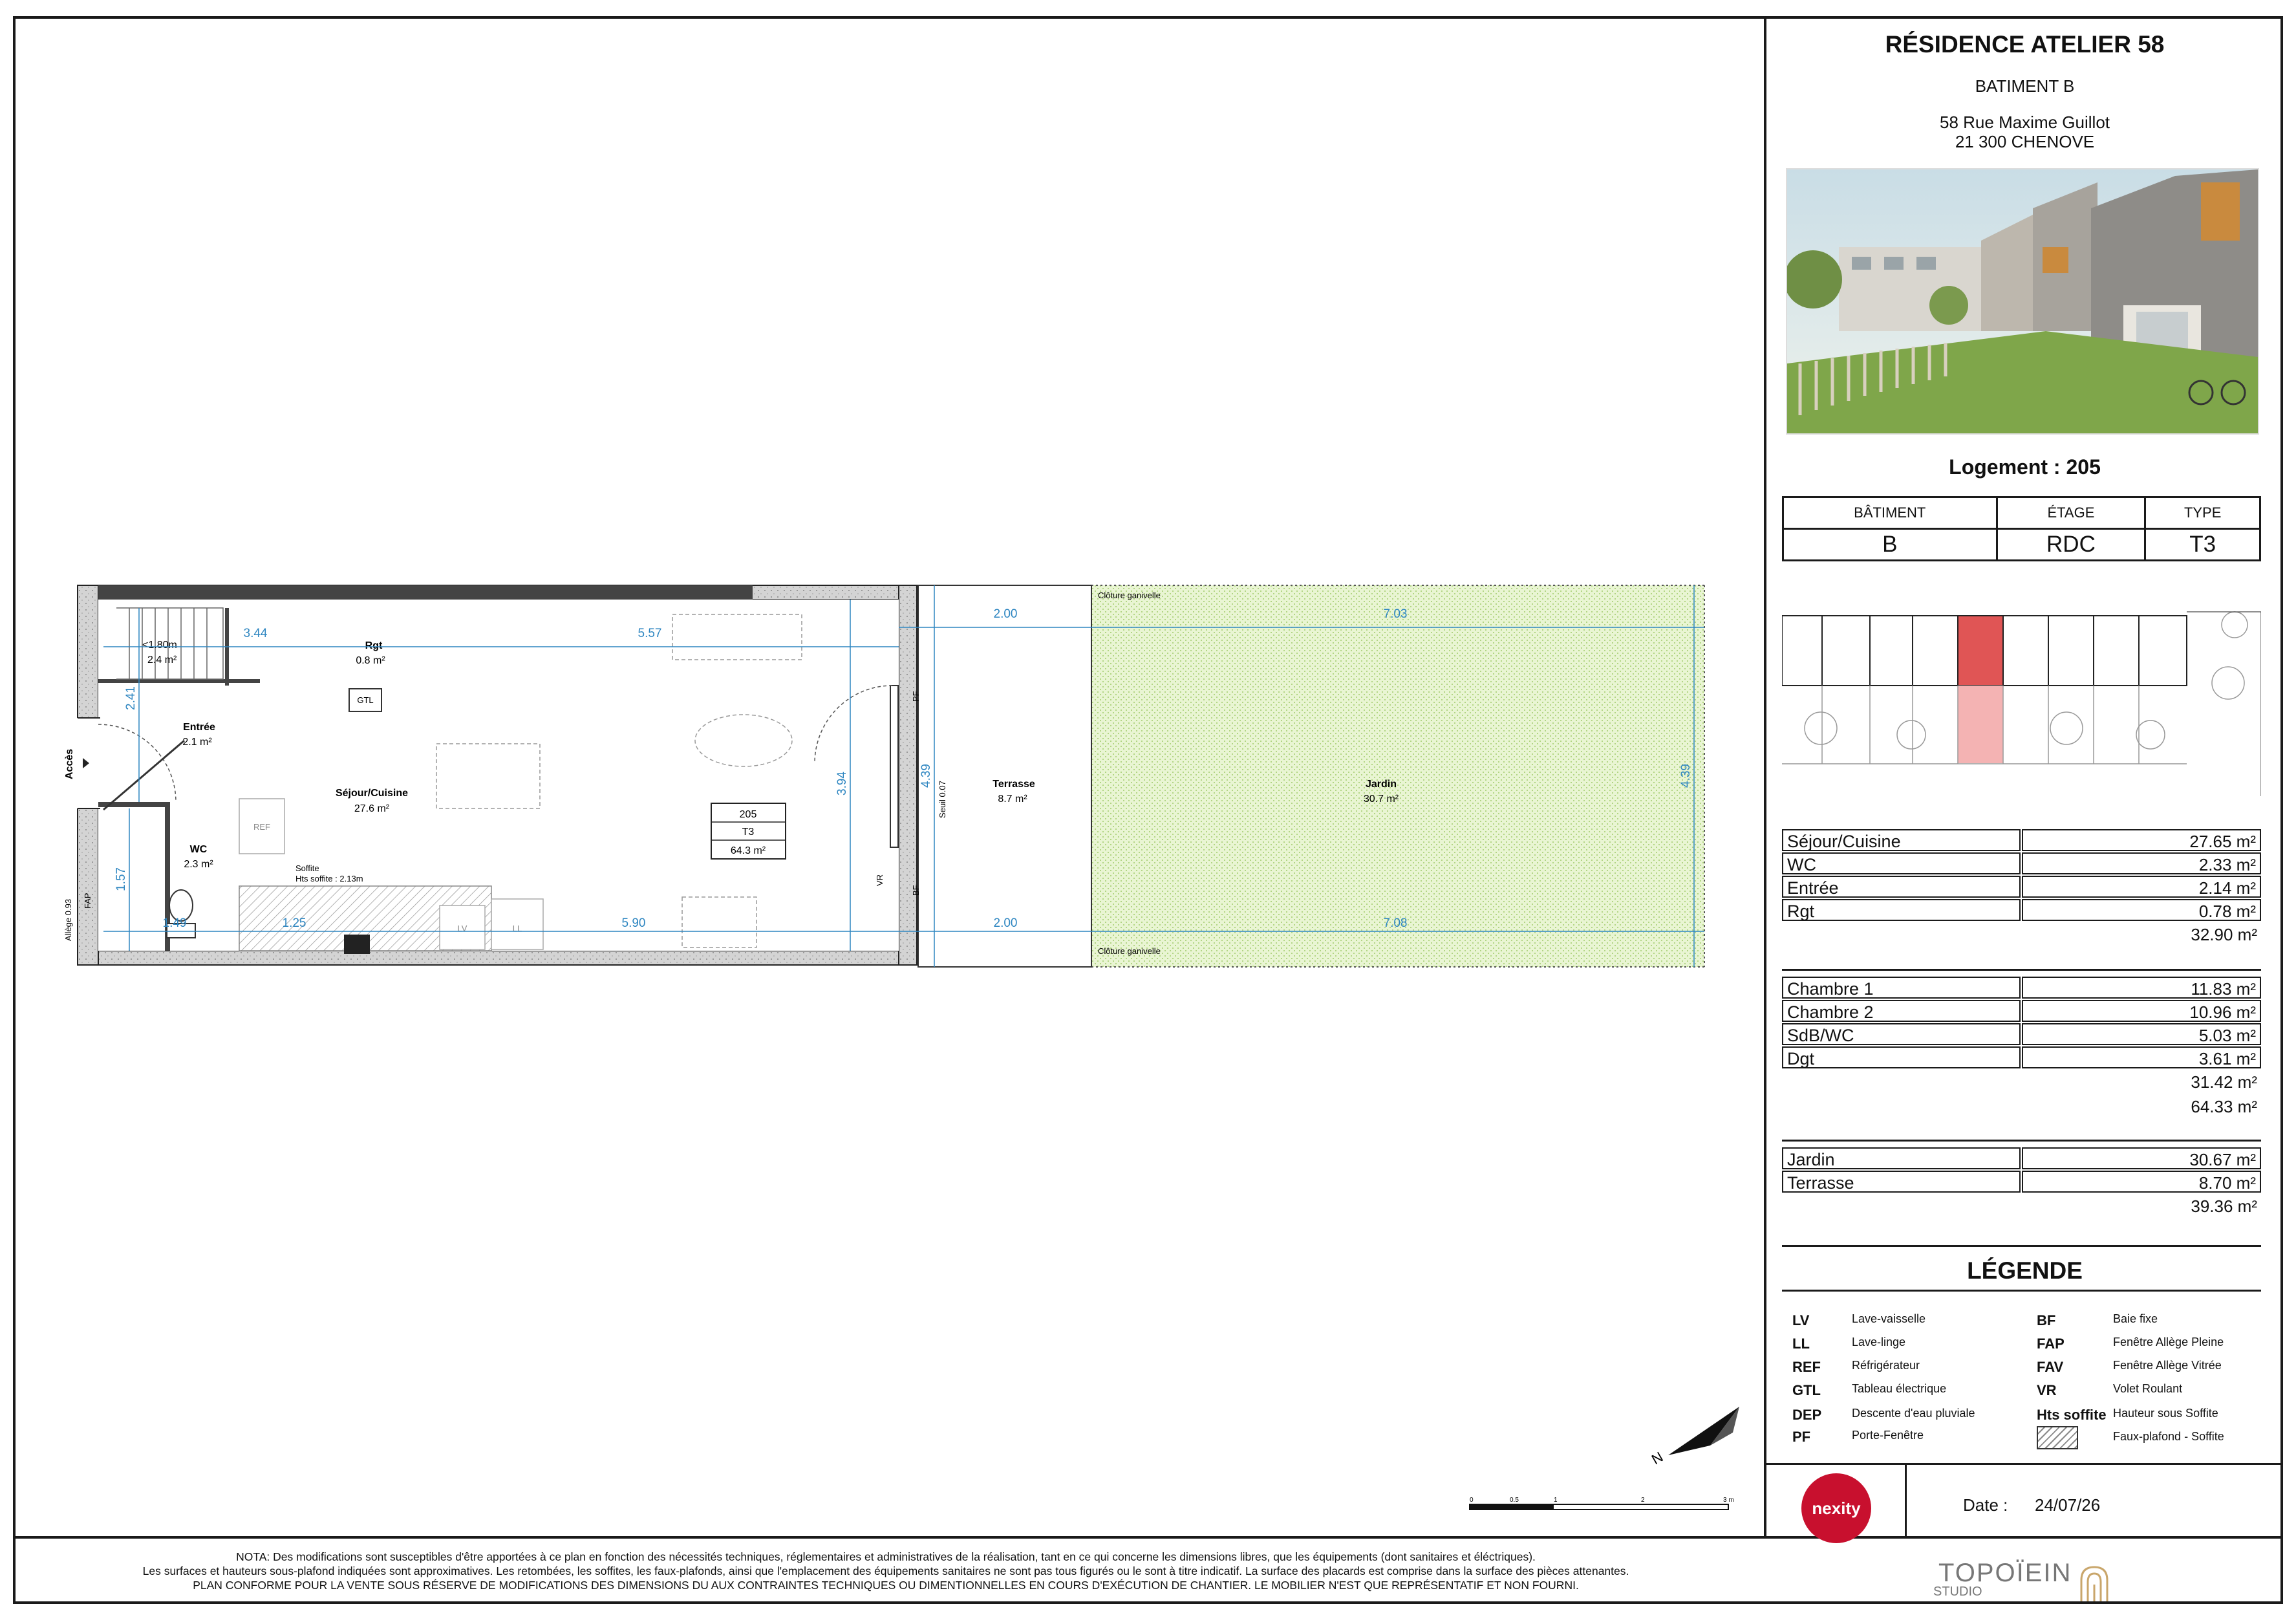 The height and width of the screenshot is (1624, 2296). Describe the element at coordinates (2005, 1573) in the screenshot. I see `architect-logo: TOPOÏEIN` at that location.